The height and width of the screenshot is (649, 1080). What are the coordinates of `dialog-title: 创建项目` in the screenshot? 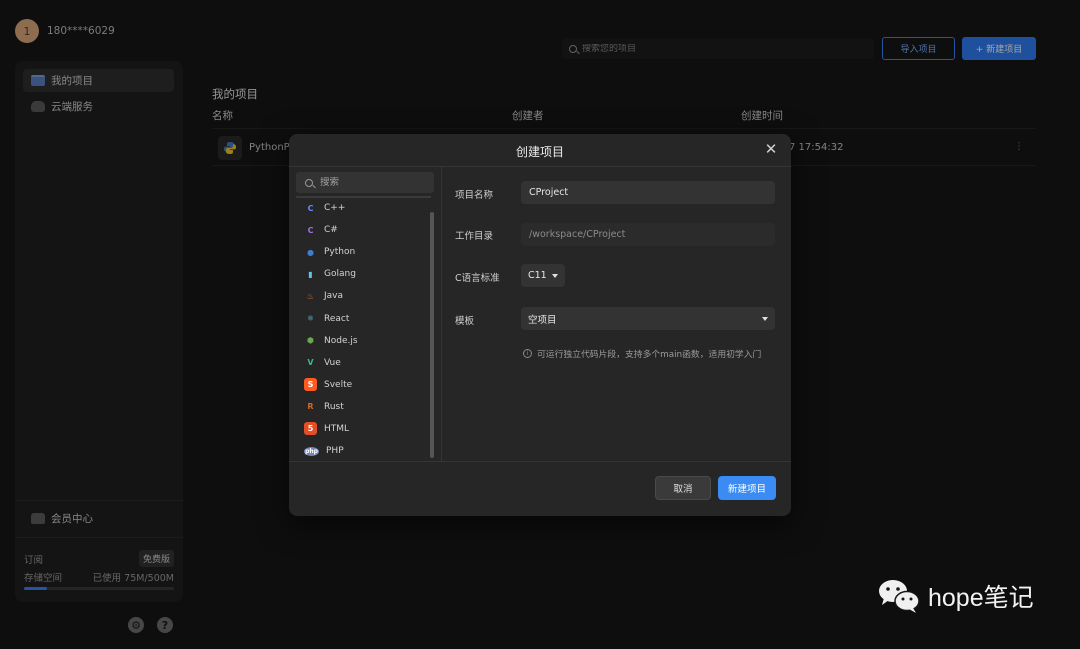 It's located at (539, 152).